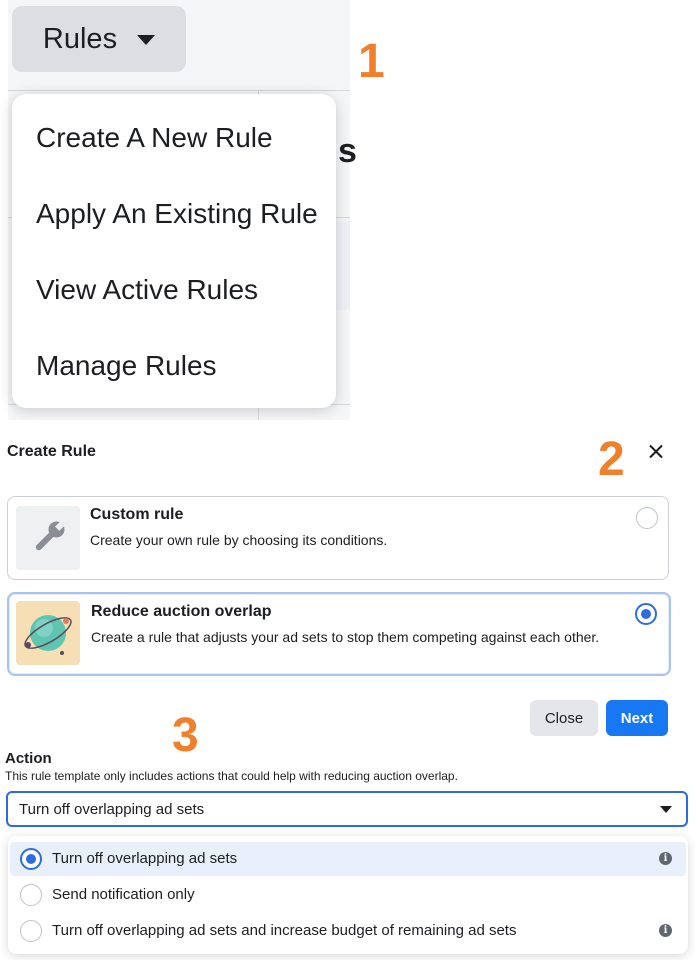 This screenshot has width=696, height=960. I want to click on step-number-2: 2, so click(611, 459).